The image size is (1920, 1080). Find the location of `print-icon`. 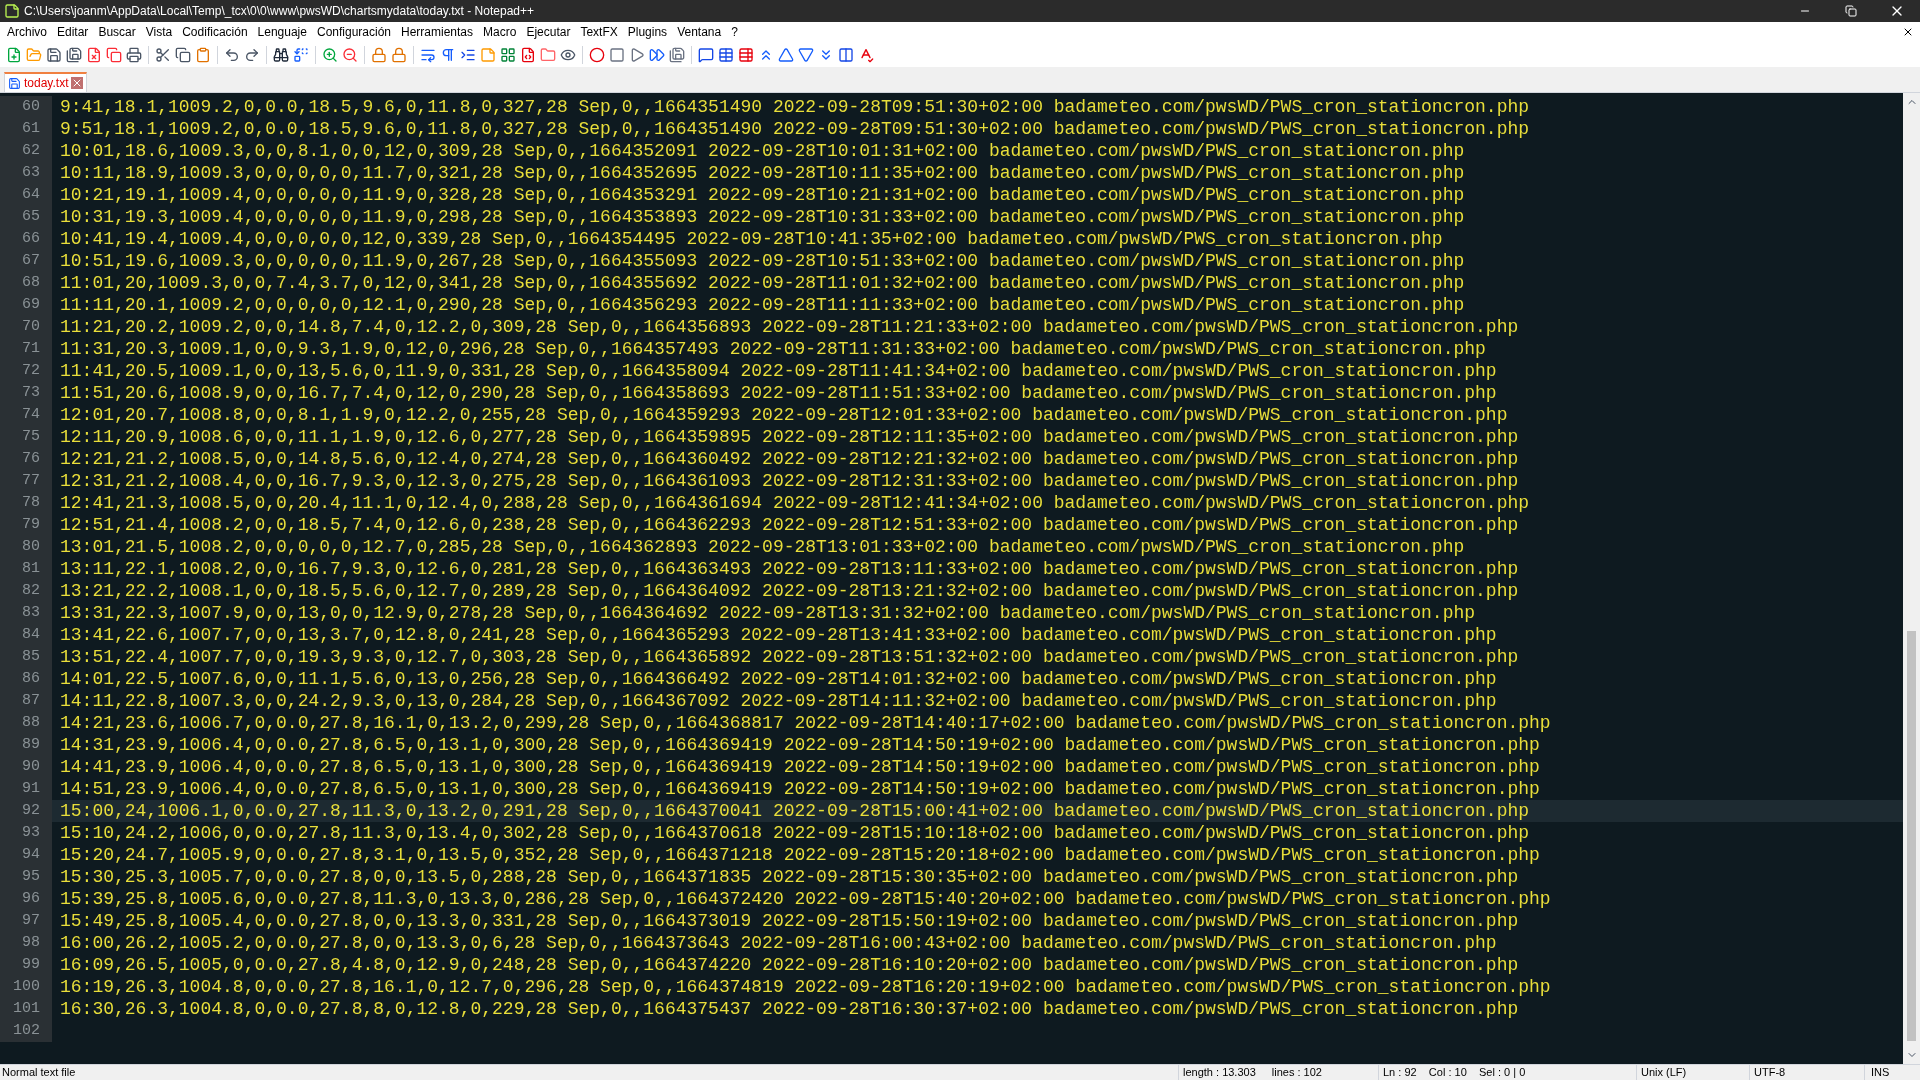

print-icon is located at coordinates (134, 54).